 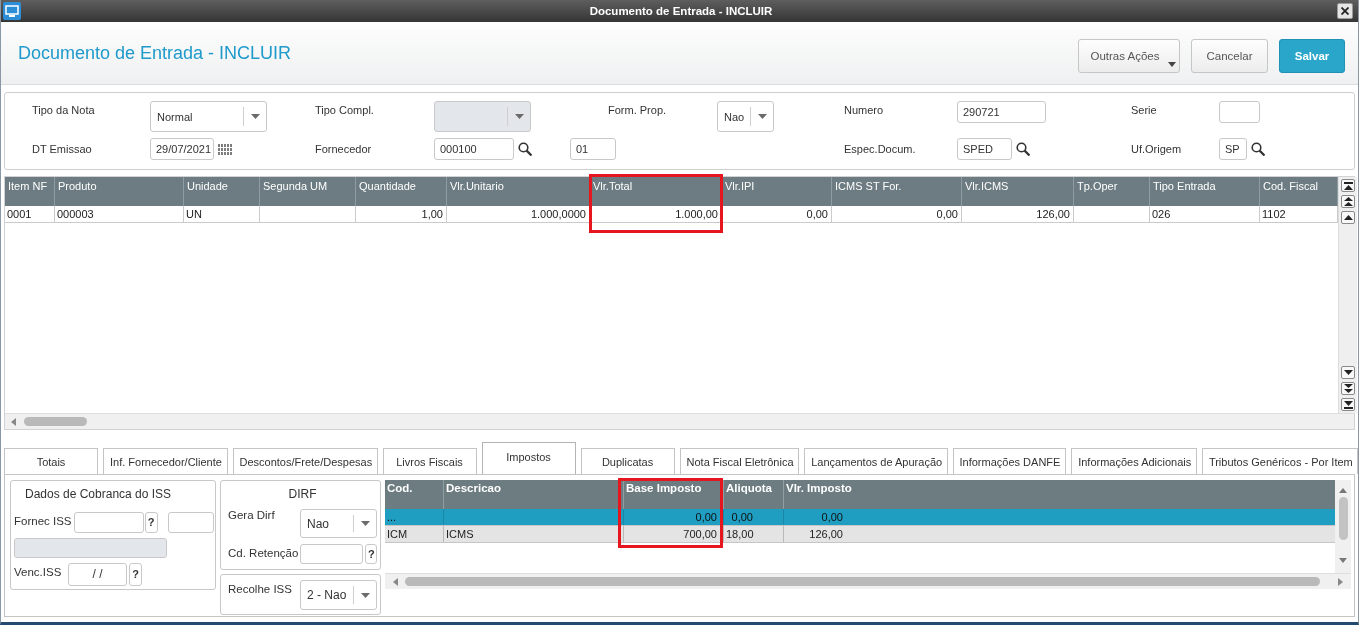 I want to click on field-label: Tipo Compl., so click(x=344, y=109).